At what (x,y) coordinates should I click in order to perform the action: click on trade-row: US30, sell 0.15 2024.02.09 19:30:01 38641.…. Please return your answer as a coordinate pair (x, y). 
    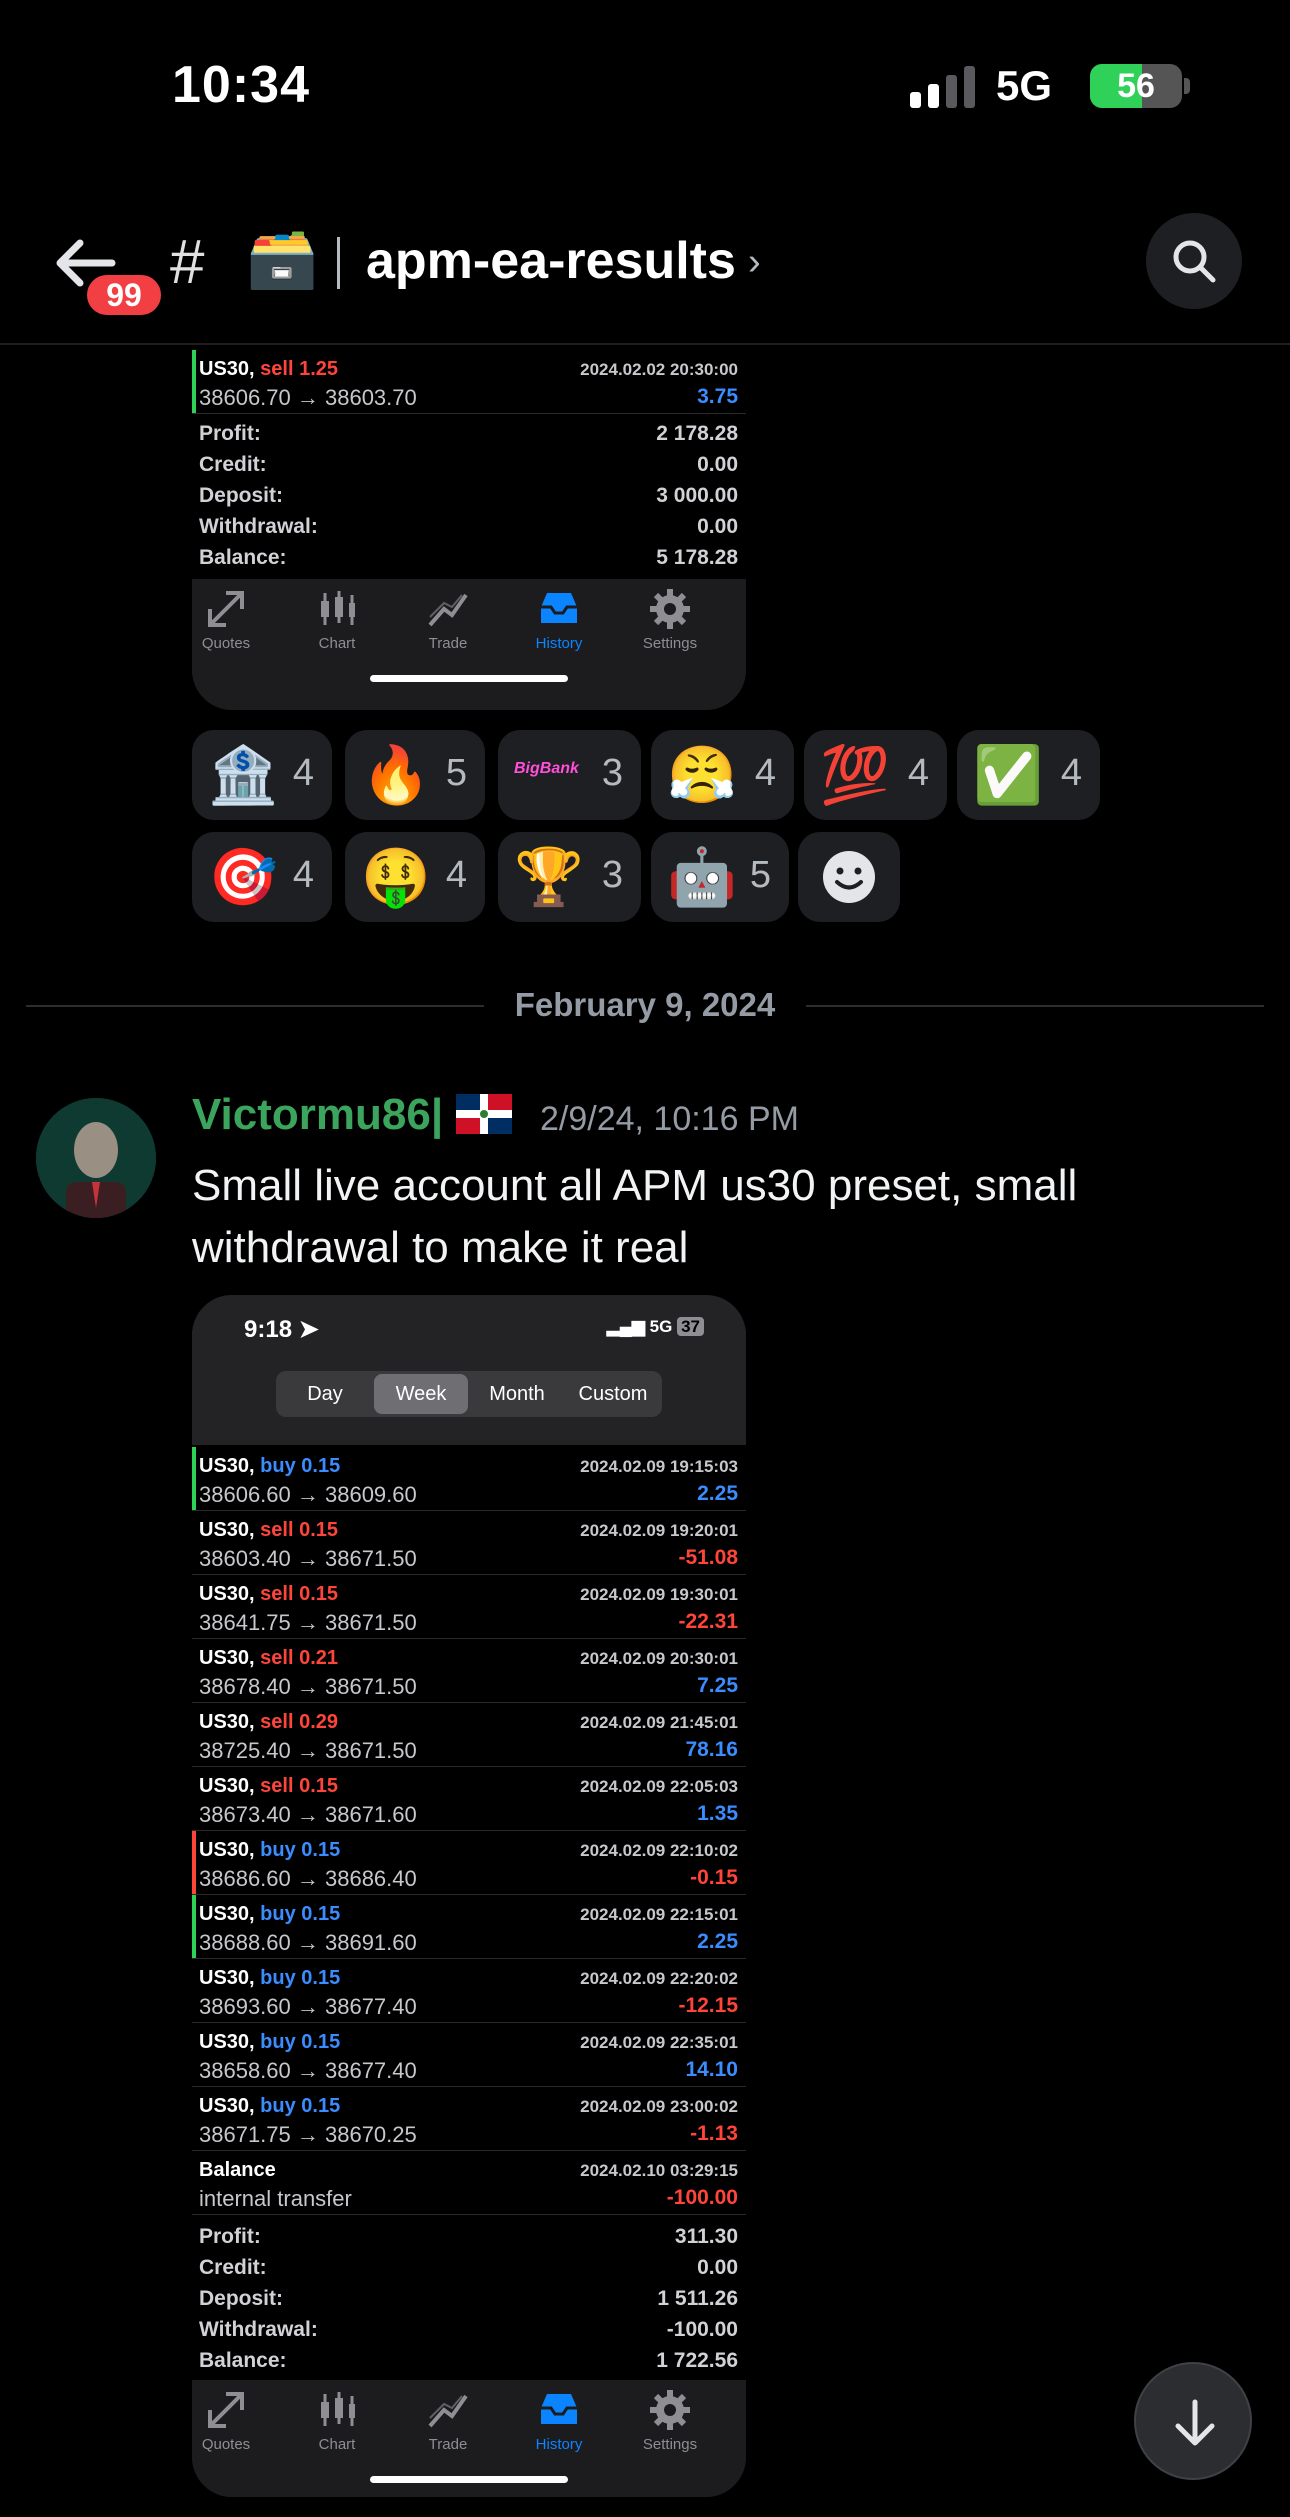
    Looking at the image, I should click on (469, 1607).